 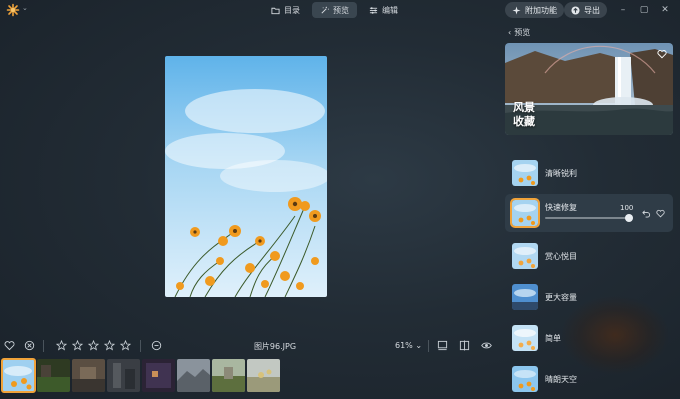 I want to click on magic-wand-icon, so click(x=325, y=10).